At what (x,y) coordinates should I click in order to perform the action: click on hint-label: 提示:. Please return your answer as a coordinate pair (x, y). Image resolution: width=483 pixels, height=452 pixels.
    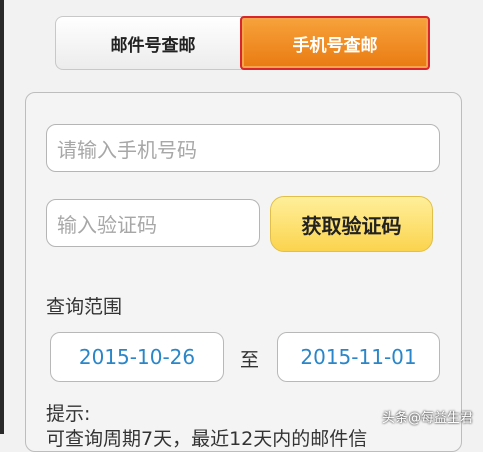
    Looking at the image, I should click on (68, 414).